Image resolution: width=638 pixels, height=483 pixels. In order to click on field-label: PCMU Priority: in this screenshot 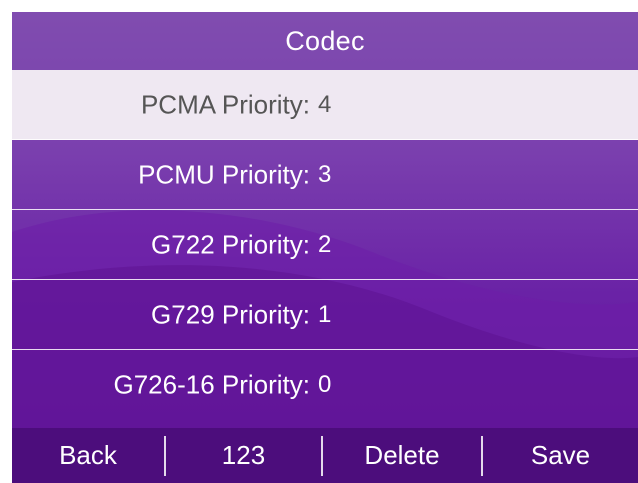, I will do `click(224, 174)`.